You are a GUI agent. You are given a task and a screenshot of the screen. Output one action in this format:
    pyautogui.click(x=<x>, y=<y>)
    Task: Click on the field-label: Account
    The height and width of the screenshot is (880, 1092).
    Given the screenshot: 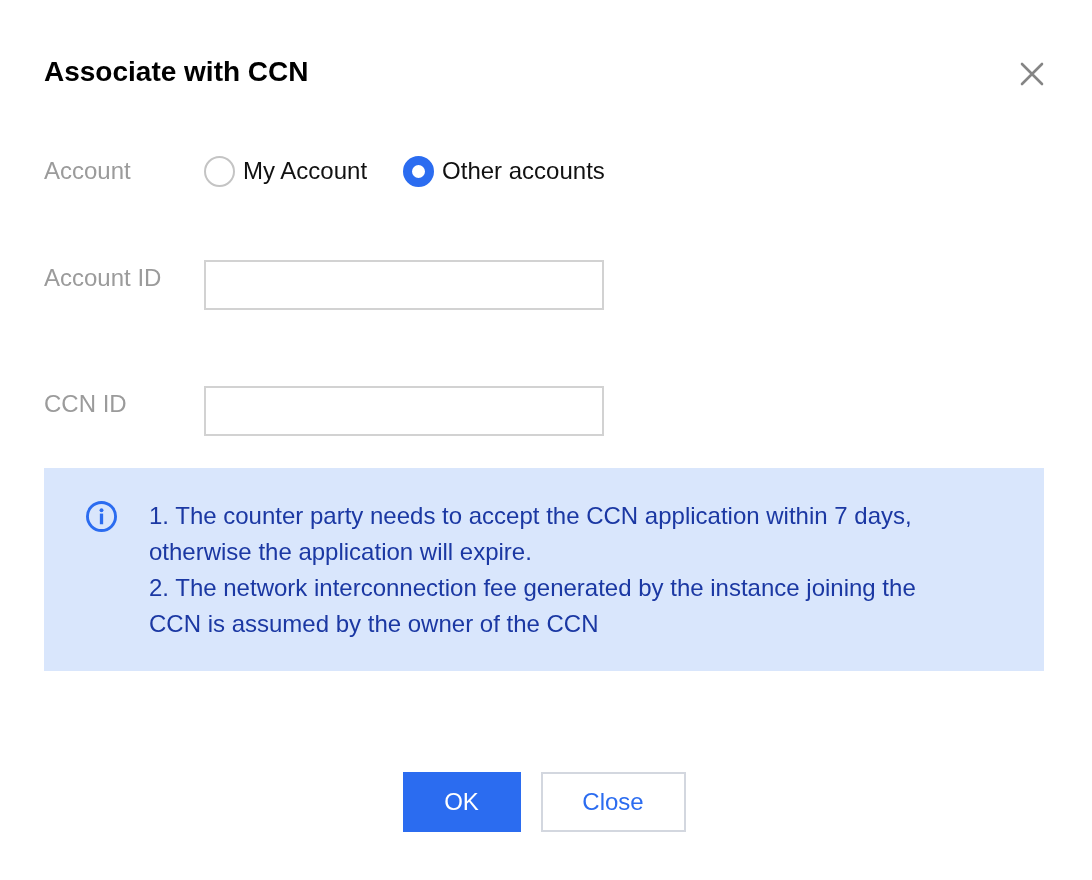 What is the action you would take?
    pyautogui.click(x=88, y=171)
    